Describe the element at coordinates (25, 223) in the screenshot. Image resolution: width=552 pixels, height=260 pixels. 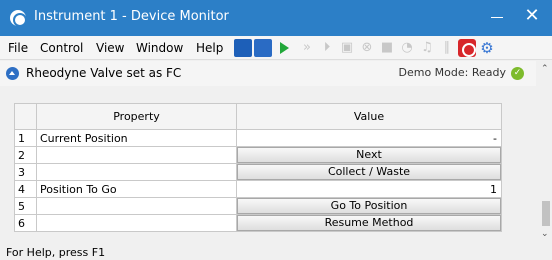
I see `row-number: 6` at that location.